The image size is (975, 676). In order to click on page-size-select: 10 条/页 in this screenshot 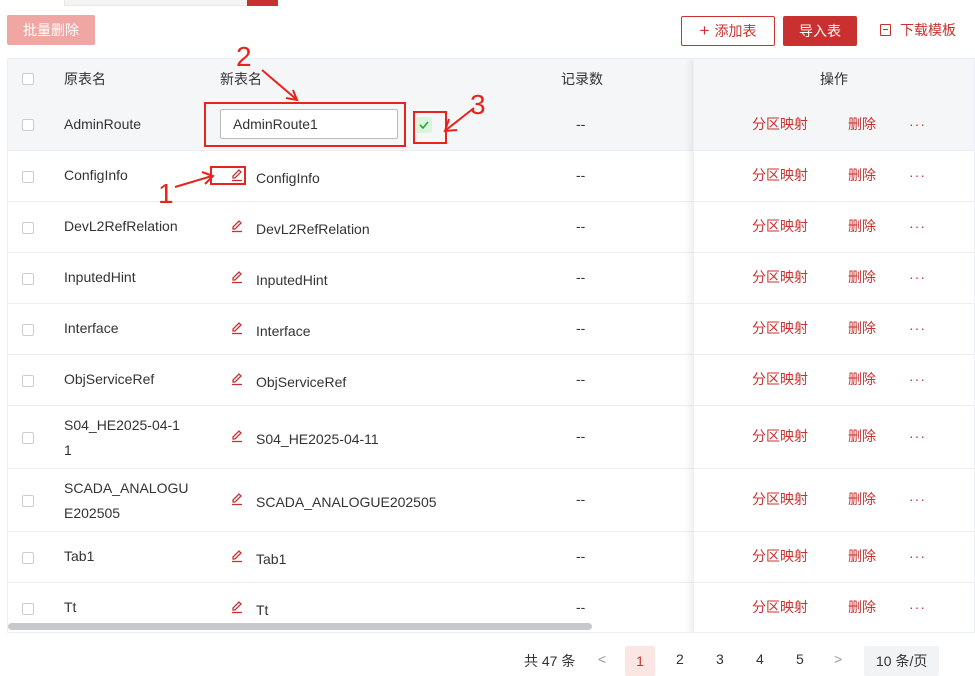, I will do `click(902, 661)`.